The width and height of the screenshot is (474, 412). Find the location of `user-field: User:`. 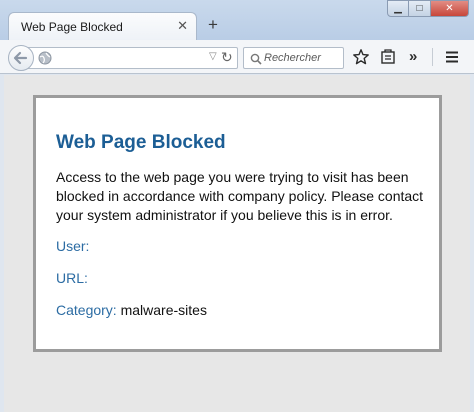

user-field: User: is located at coordinates (72, 246).